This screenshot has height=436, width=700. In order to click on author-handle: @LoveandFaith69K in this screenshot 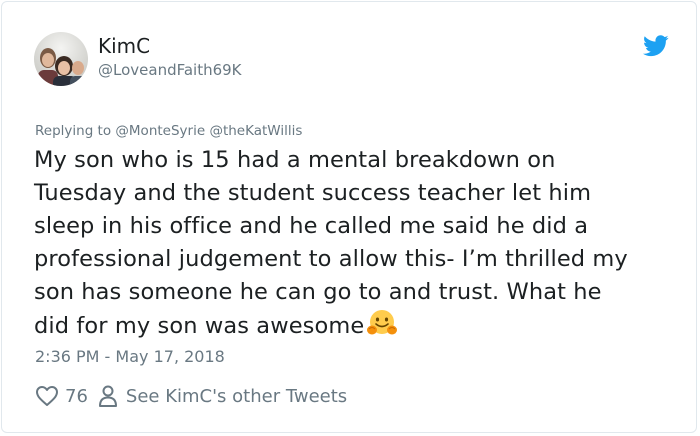, I will do `click(170, 70)`.